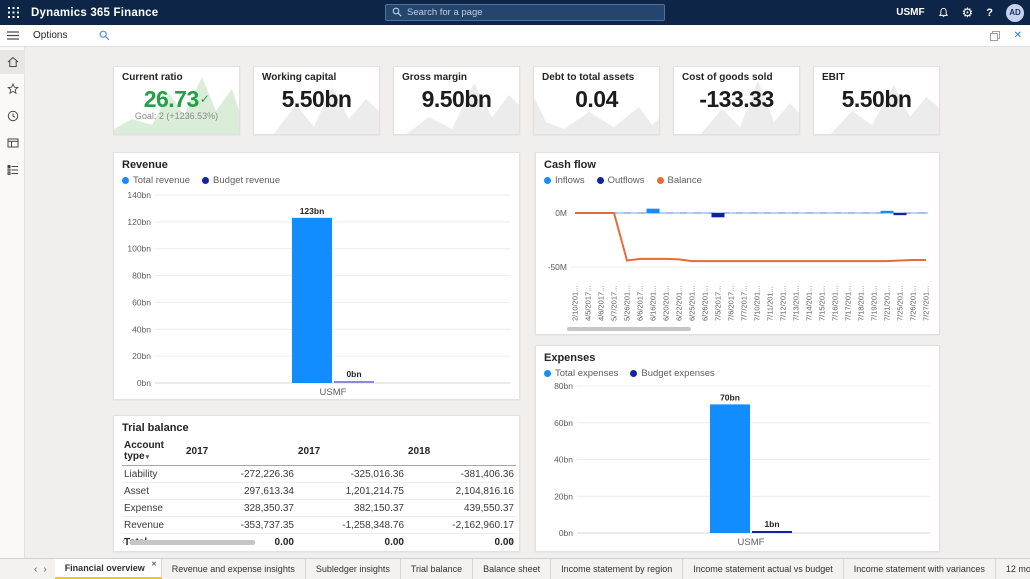 The width and height of the screenshot is (1030, 579). I want to click on tabs-scroll-left-icon: ‹, so click(35, 569).